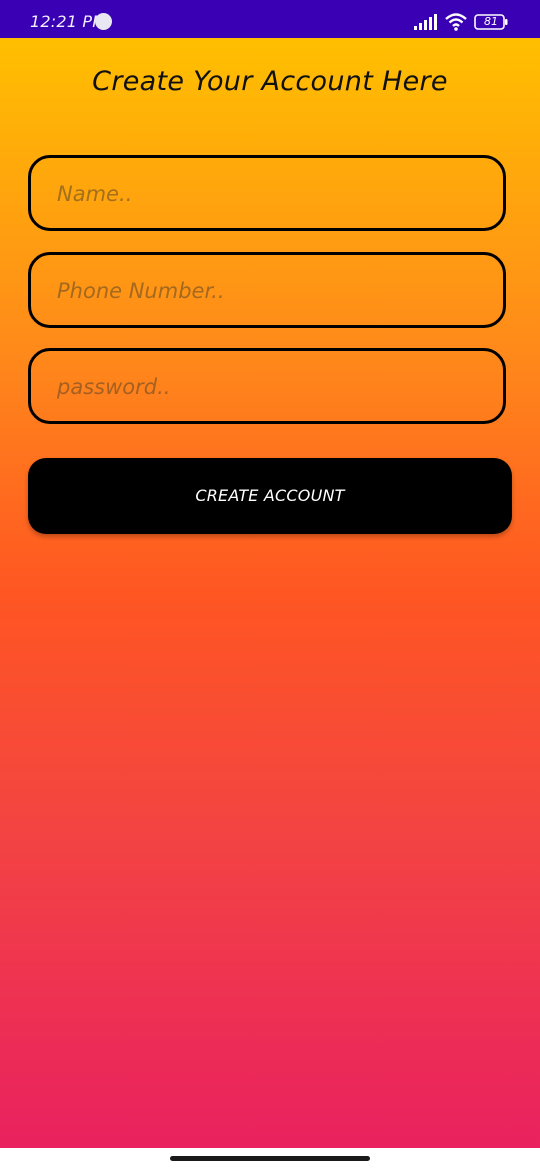  What do you see at coordinates (456, 22) in the screenshot?
I see `wifi-icon` at bounding box center [456, 22].